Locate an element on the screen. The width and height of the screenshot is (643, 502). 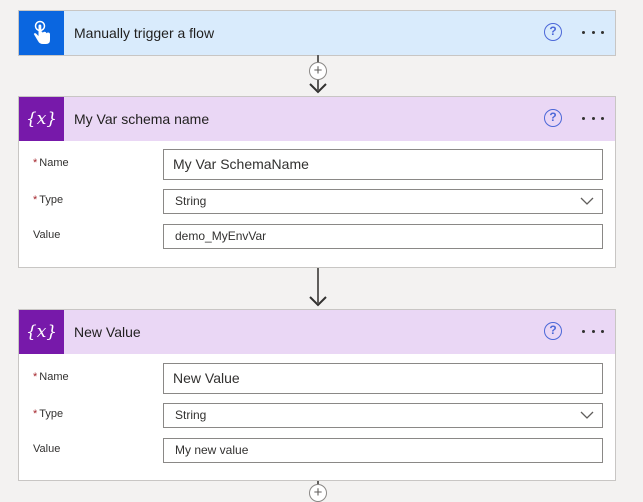
name-input: New Value is located at coordinates (383, 378).